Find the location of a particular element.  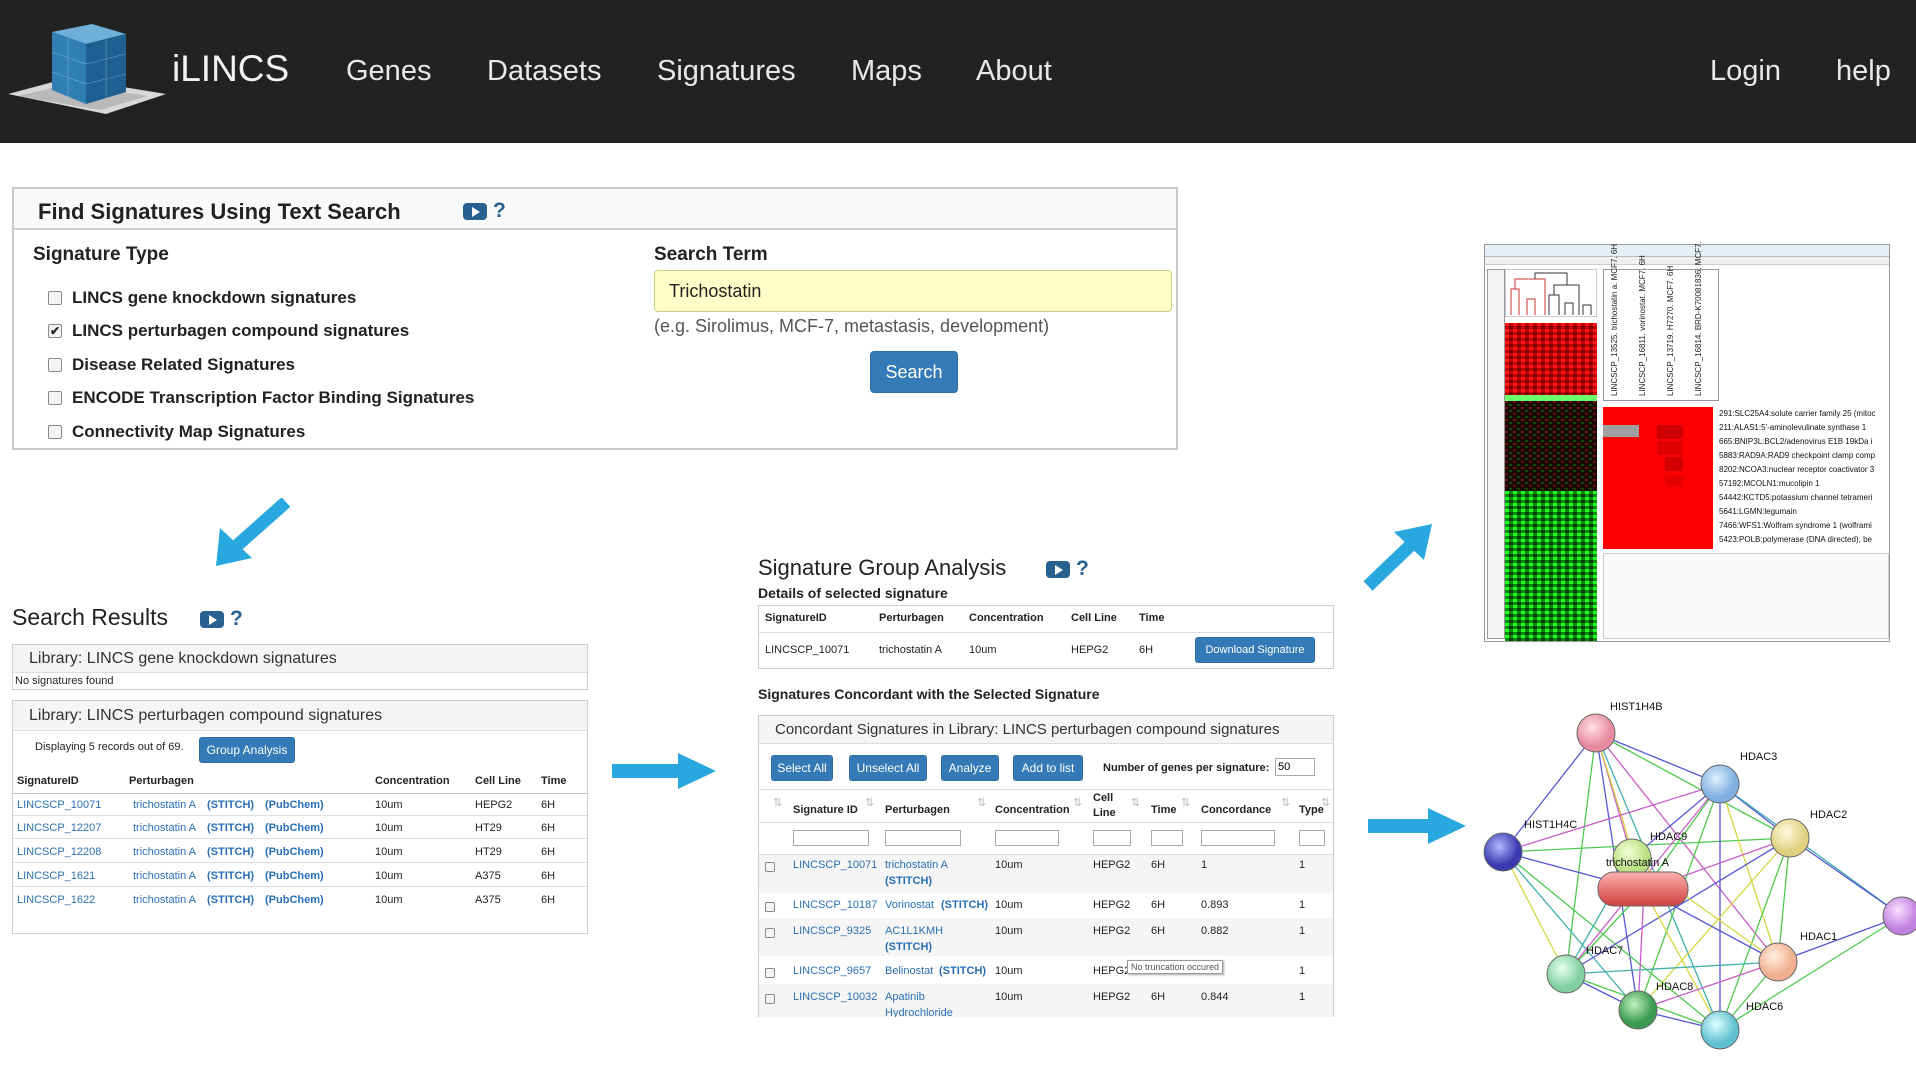

unselect-all-button: Unselect All is located at coordinates (888, 768).